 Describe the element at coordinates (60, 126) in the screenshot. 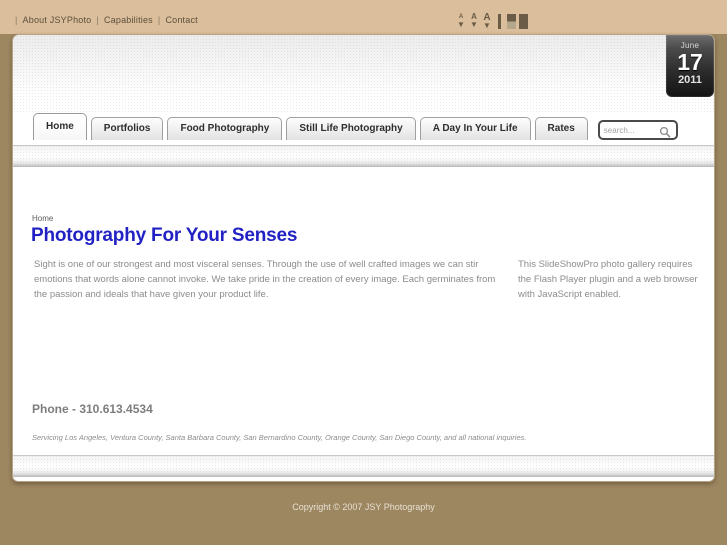

I see `tab-home: Home` at that location.